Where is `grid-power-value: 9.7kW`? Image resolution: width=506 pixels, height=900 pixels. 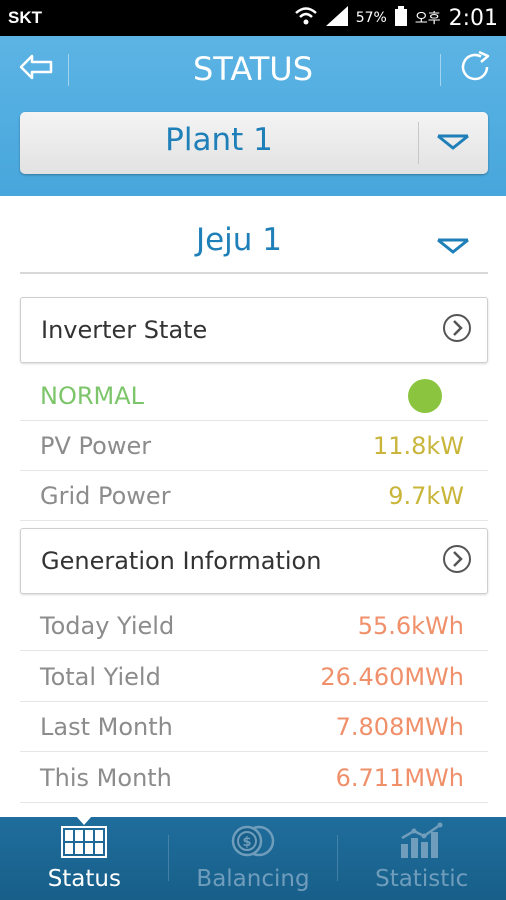 grid-power-value: 9.7kW is located at coordinates (426, 495).